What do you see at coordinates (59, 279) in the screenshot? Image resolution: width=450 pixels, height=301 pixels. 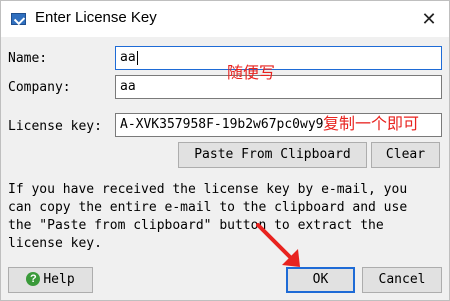 I see `help-button-label: Help` at bounding box center [59, 279].